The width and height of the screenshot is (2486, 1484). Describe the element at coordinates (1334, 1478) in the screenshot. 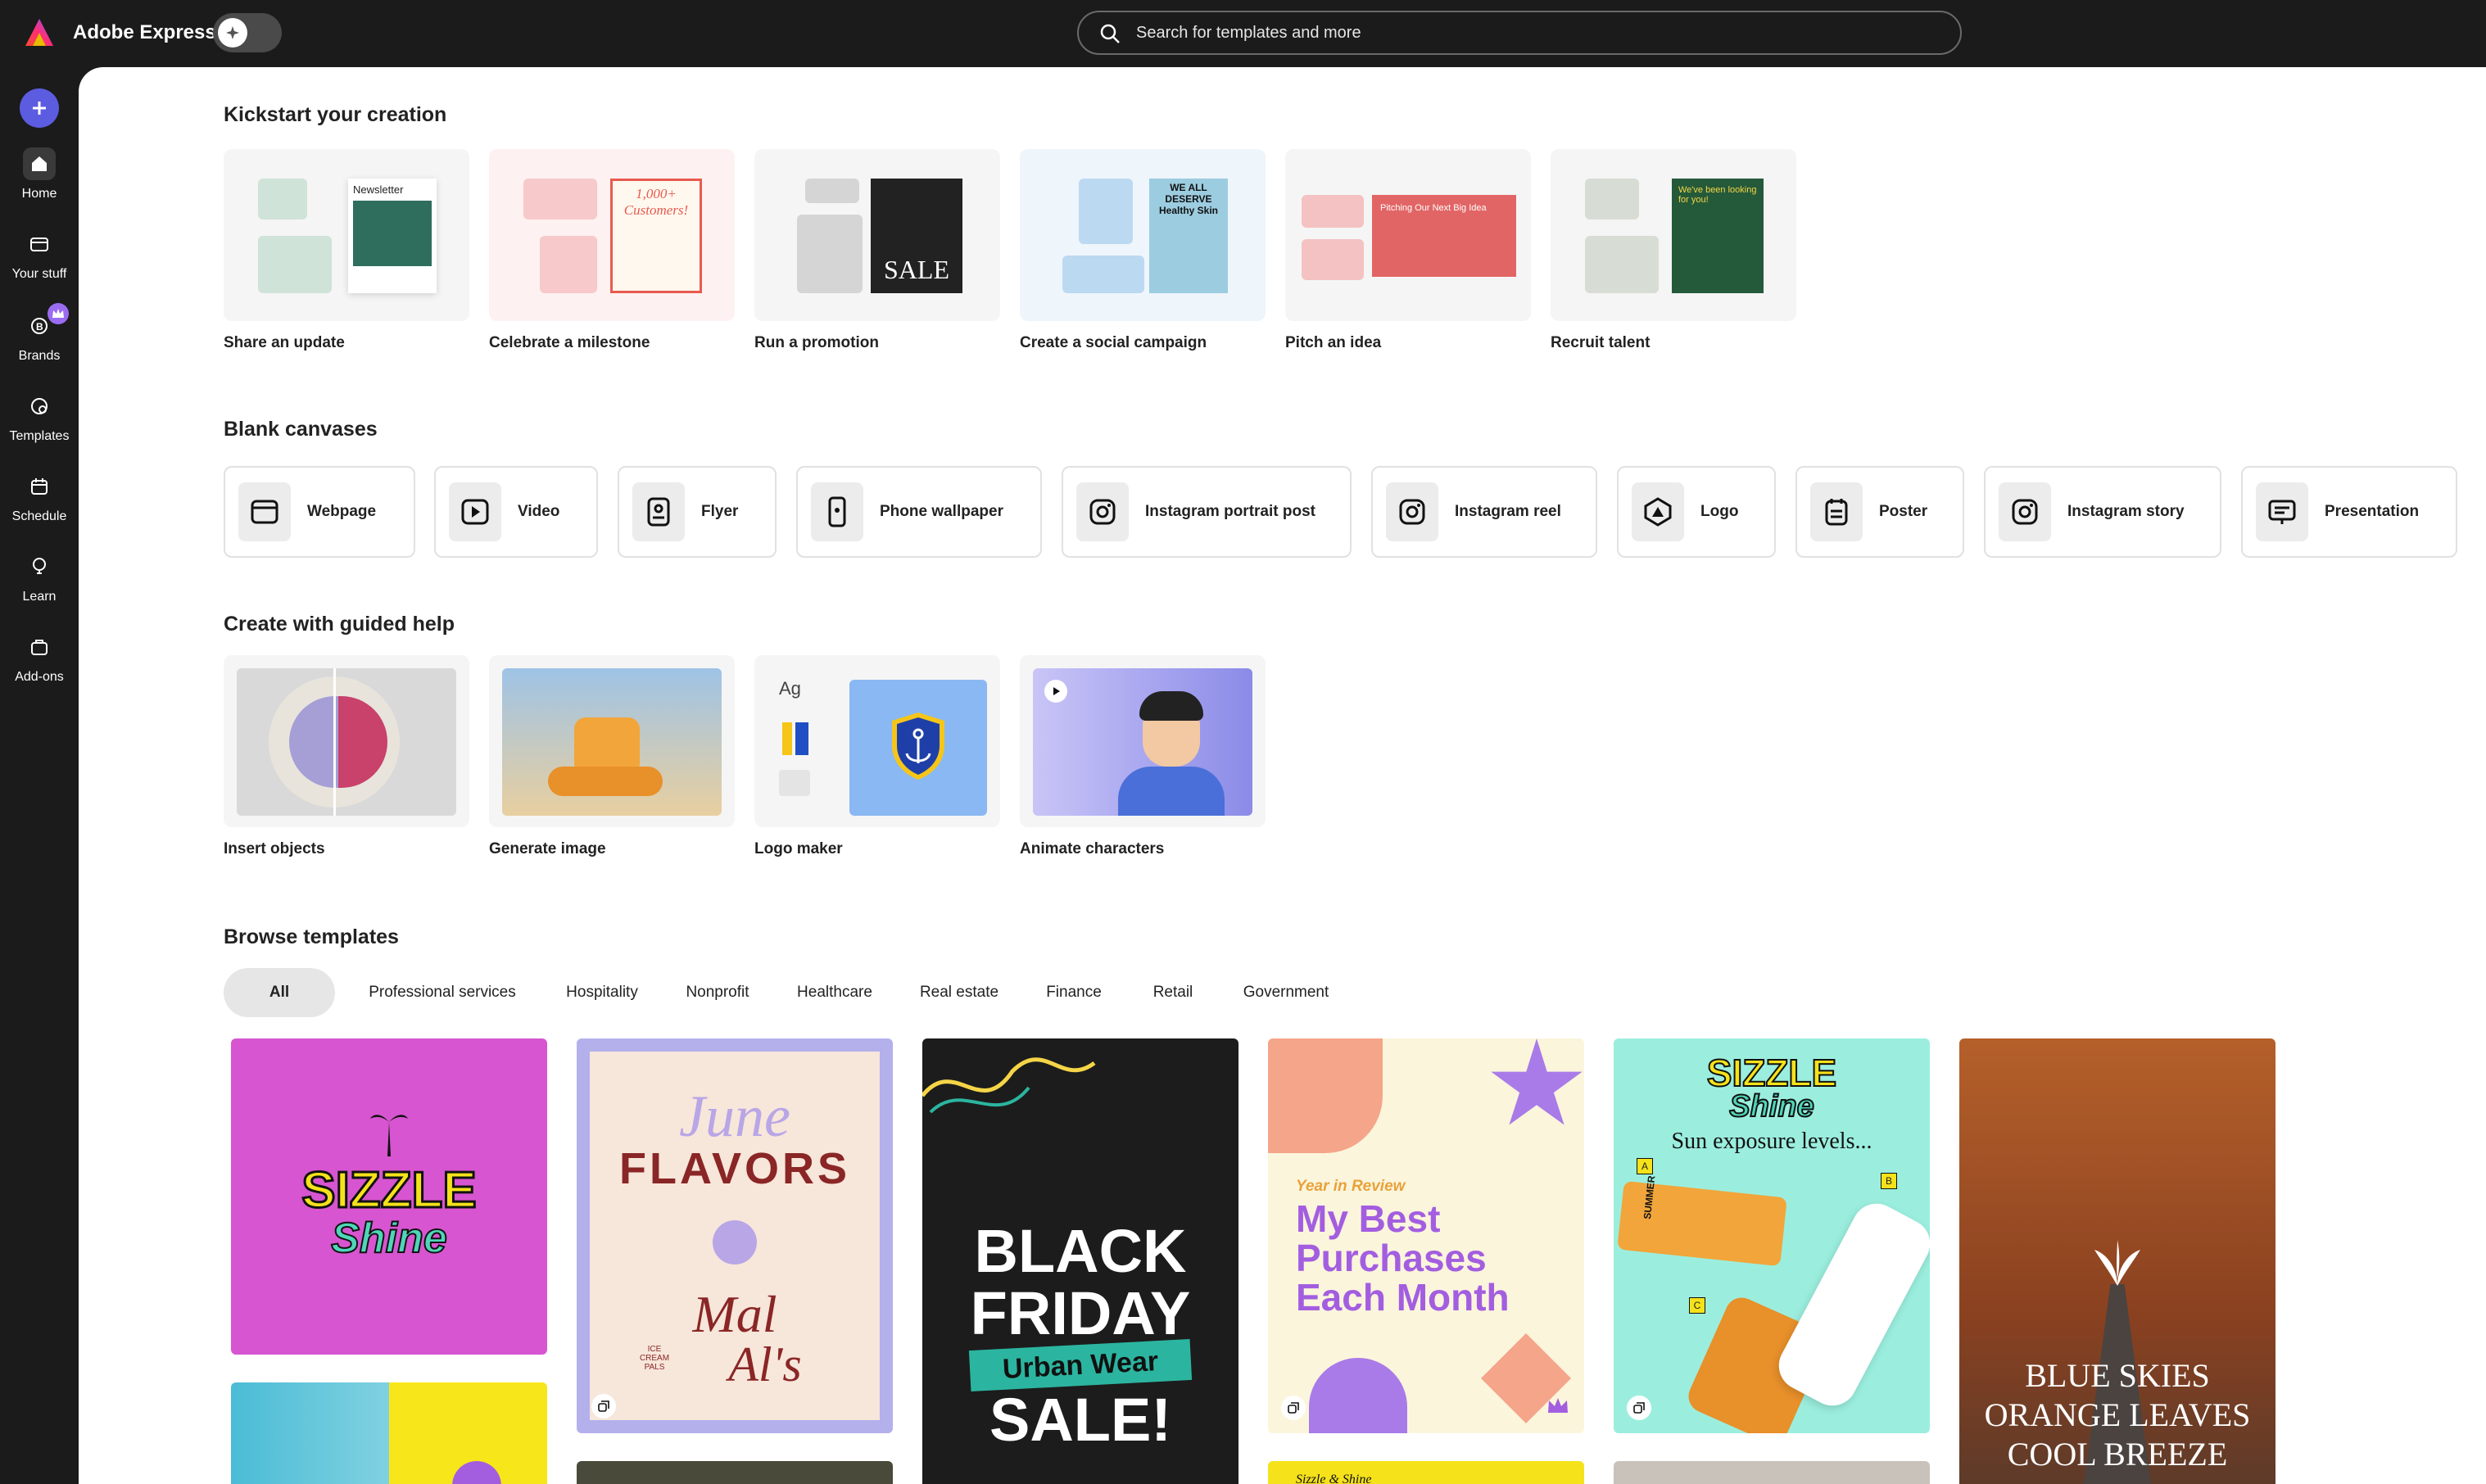

I see `template-text: Sizzle & Shine` at that location.